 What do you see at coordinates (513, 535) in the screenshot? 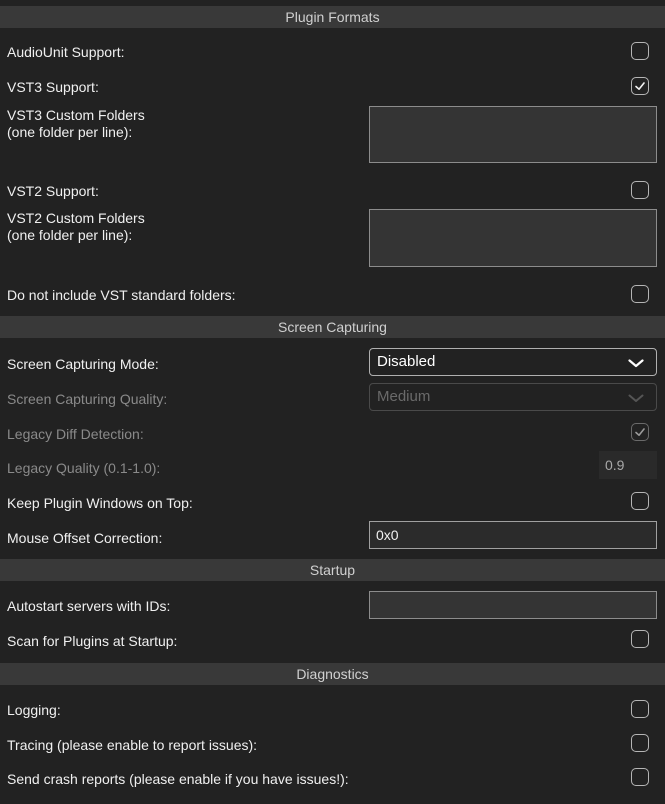
I see `mouse-offset-correction-input: 0x0` at bounding box center [513, 535].